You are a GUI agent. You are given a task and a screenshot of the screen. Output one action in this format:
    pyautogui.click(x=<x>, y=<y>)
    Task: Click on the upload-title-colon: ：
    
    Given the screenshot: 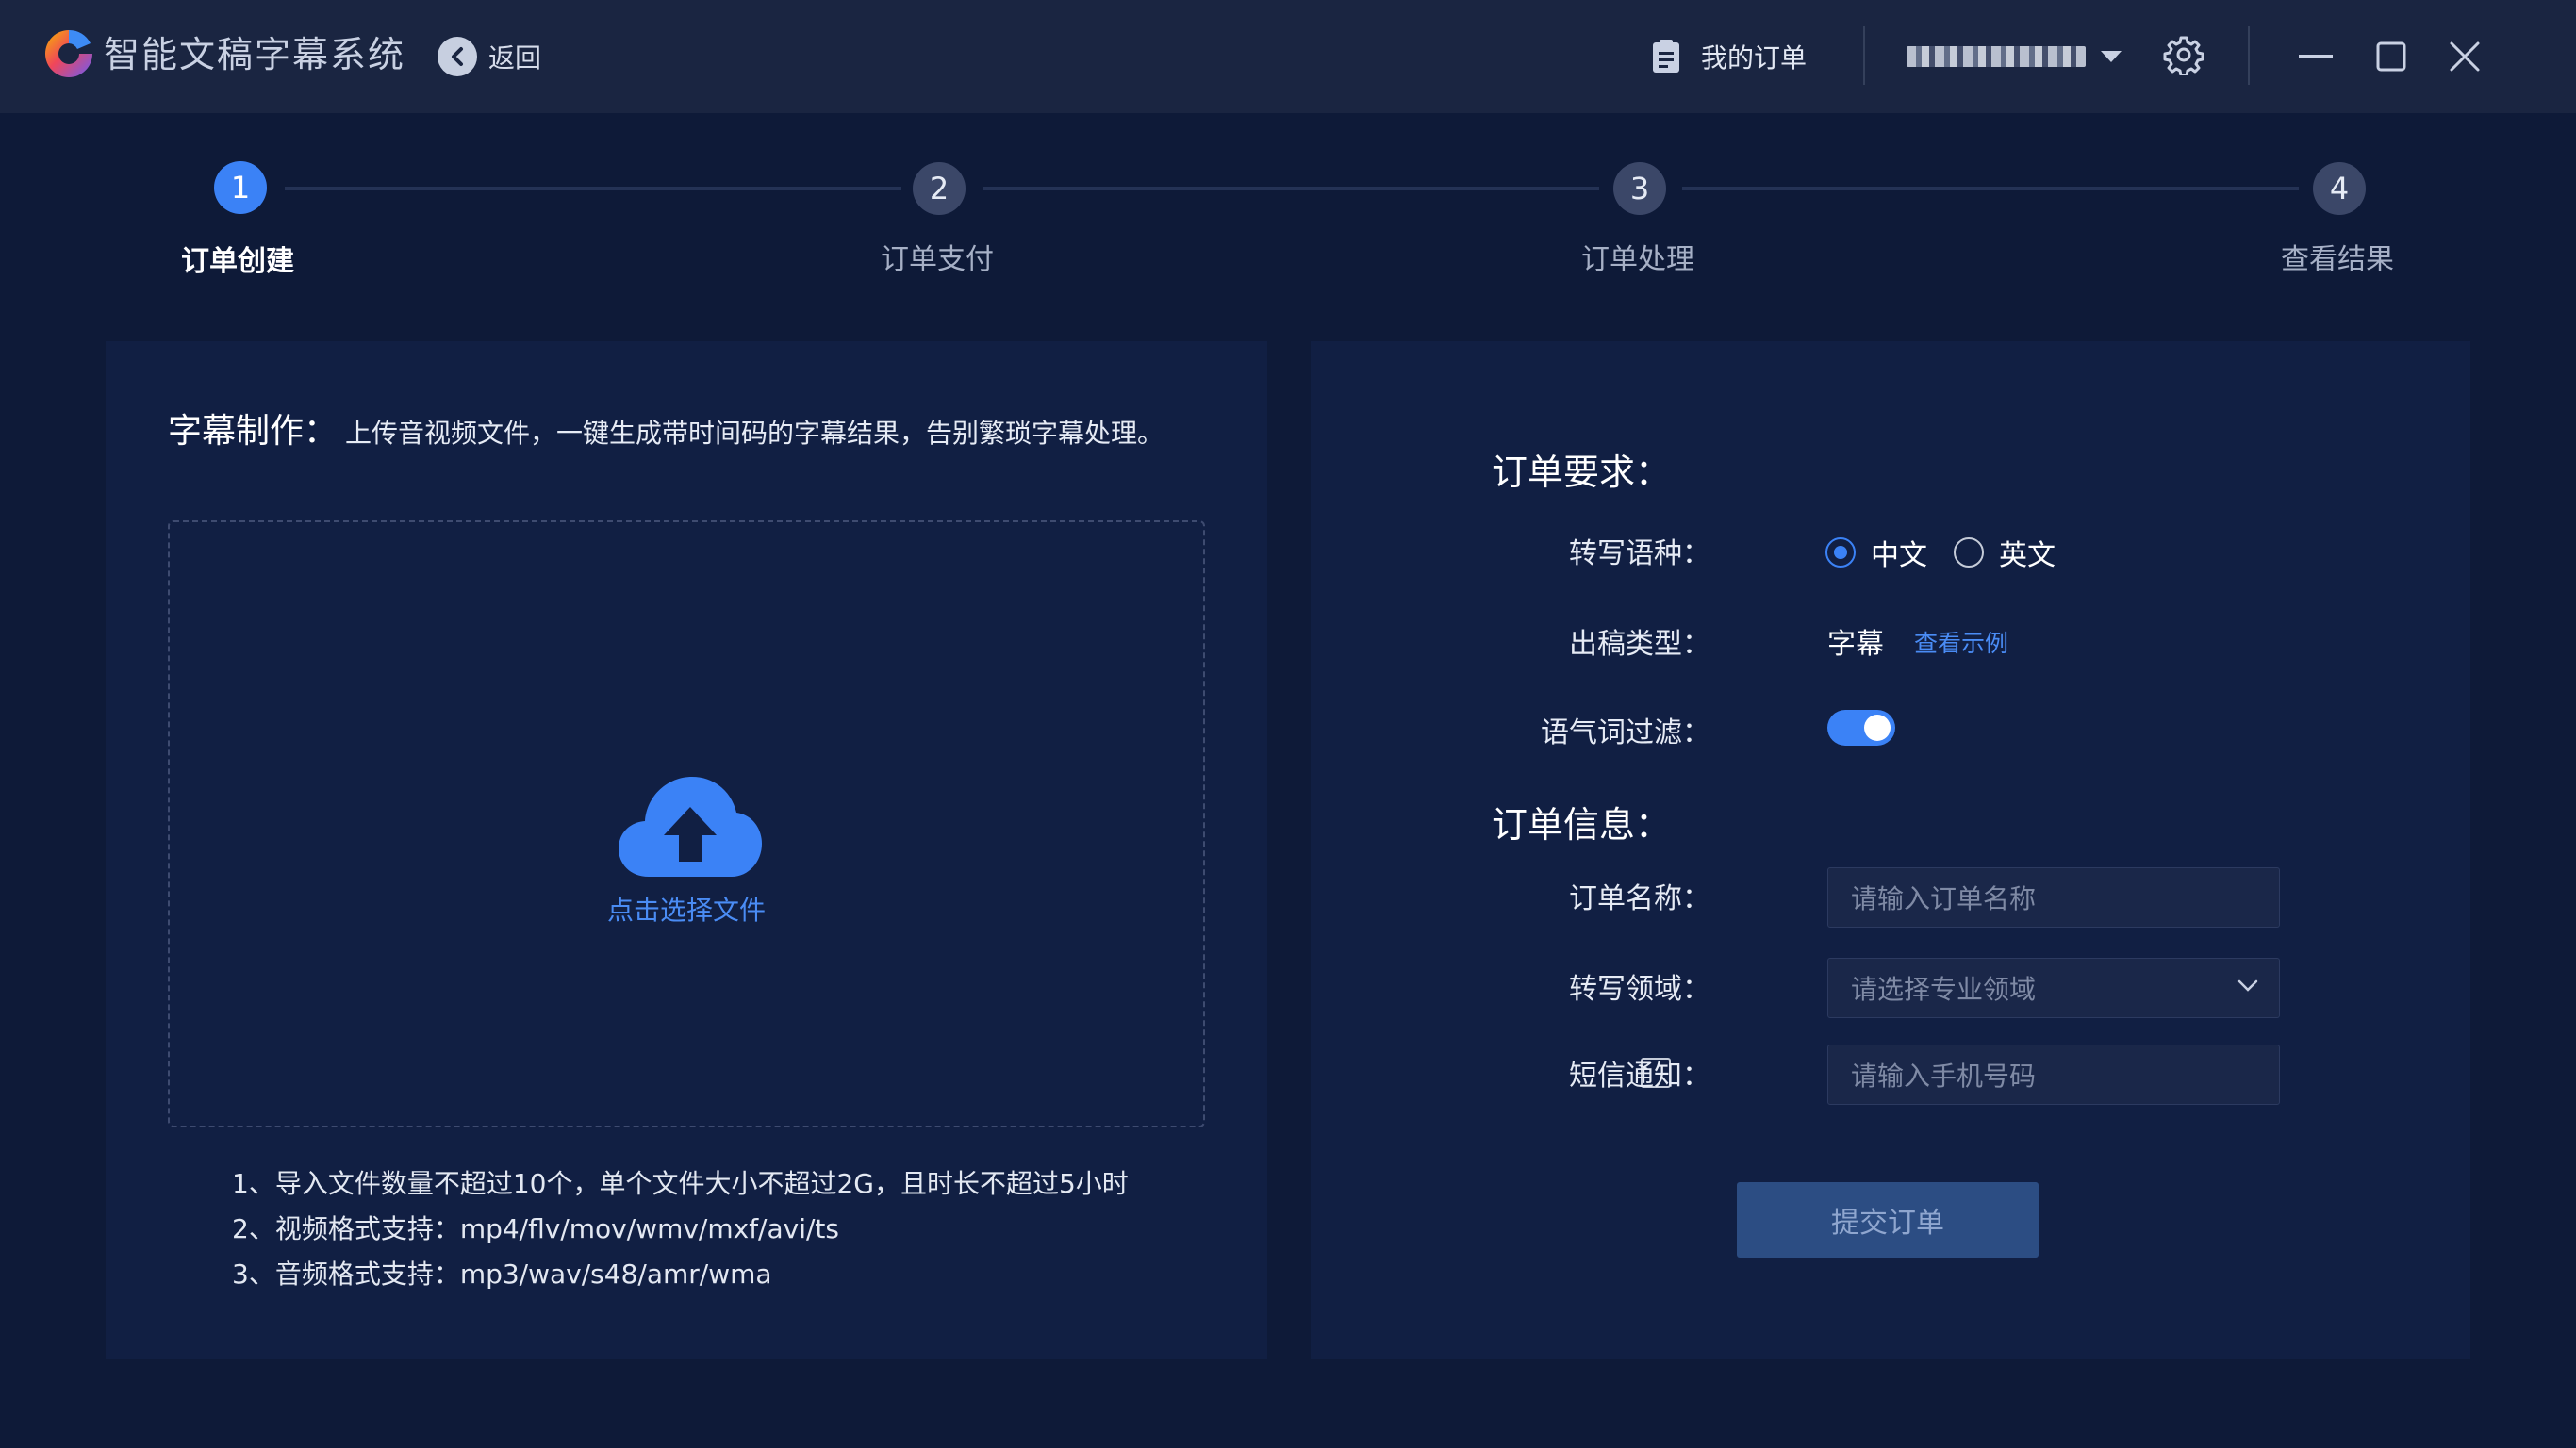 What is the action you would take?
    pyautogui.click(x=321, y=431)
    